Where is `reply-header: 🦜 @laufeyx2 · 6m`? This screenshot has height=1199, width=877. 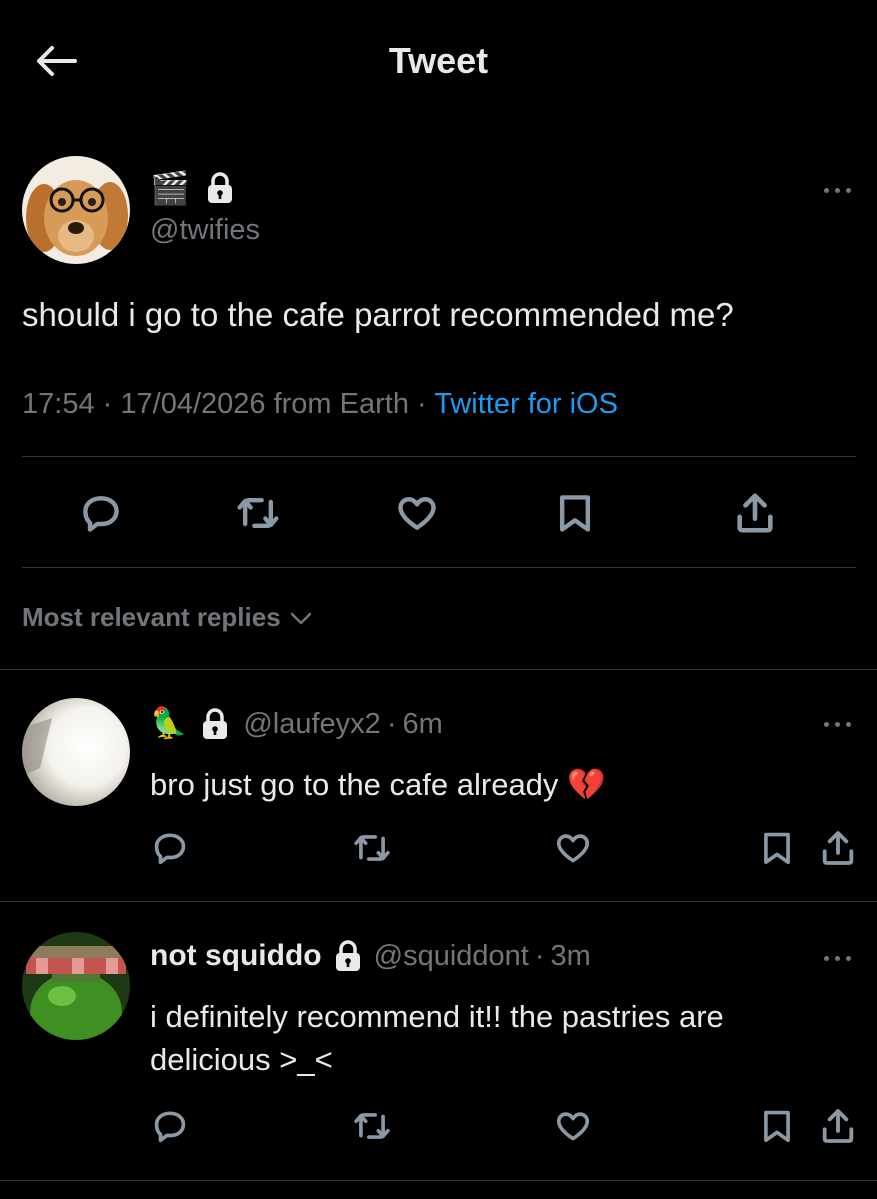 reply-header: 🦜 @laufeyx2 · 6m is located at coordinates (296, 724).